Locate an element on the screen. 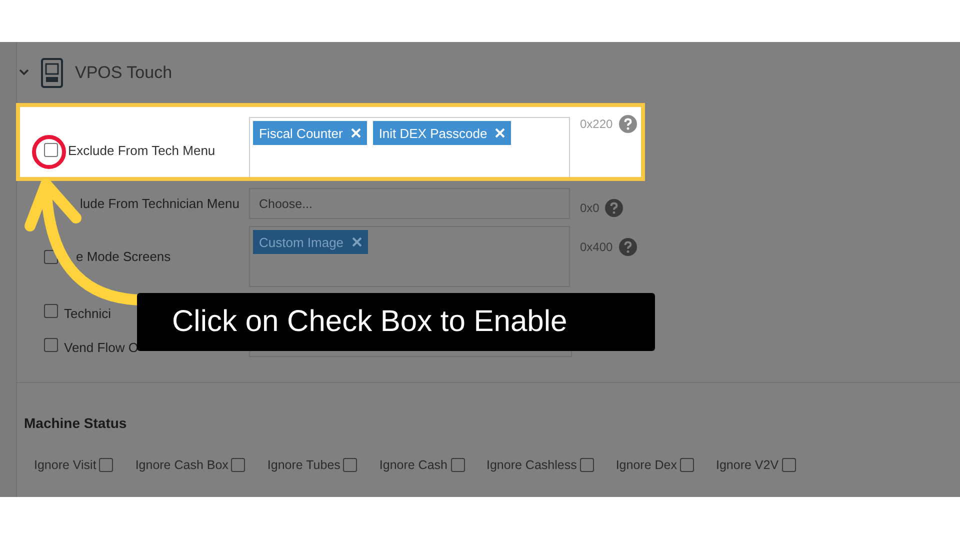 This screenshot has width=960, height=540. device-icon is located at coordinates (52, 73).